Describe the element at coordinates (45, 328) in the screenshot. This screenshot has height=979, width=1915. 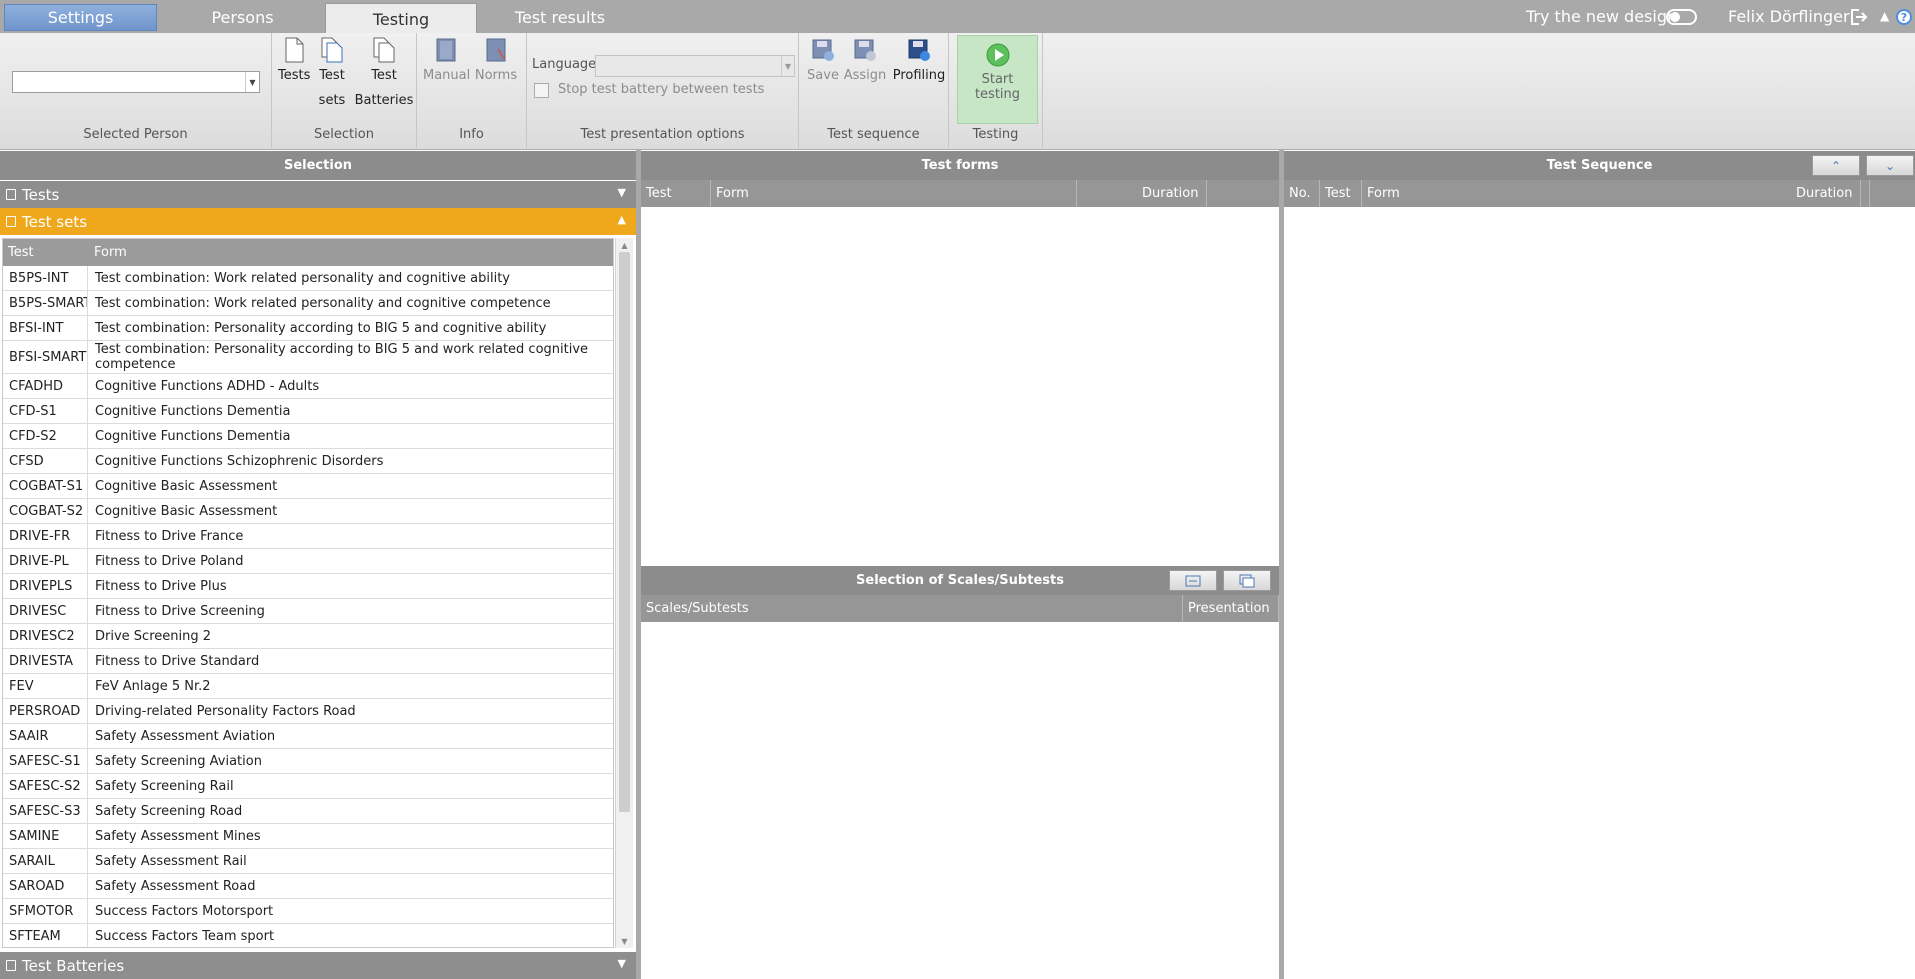
I see `cell-test: BFSI-INT` at that location.